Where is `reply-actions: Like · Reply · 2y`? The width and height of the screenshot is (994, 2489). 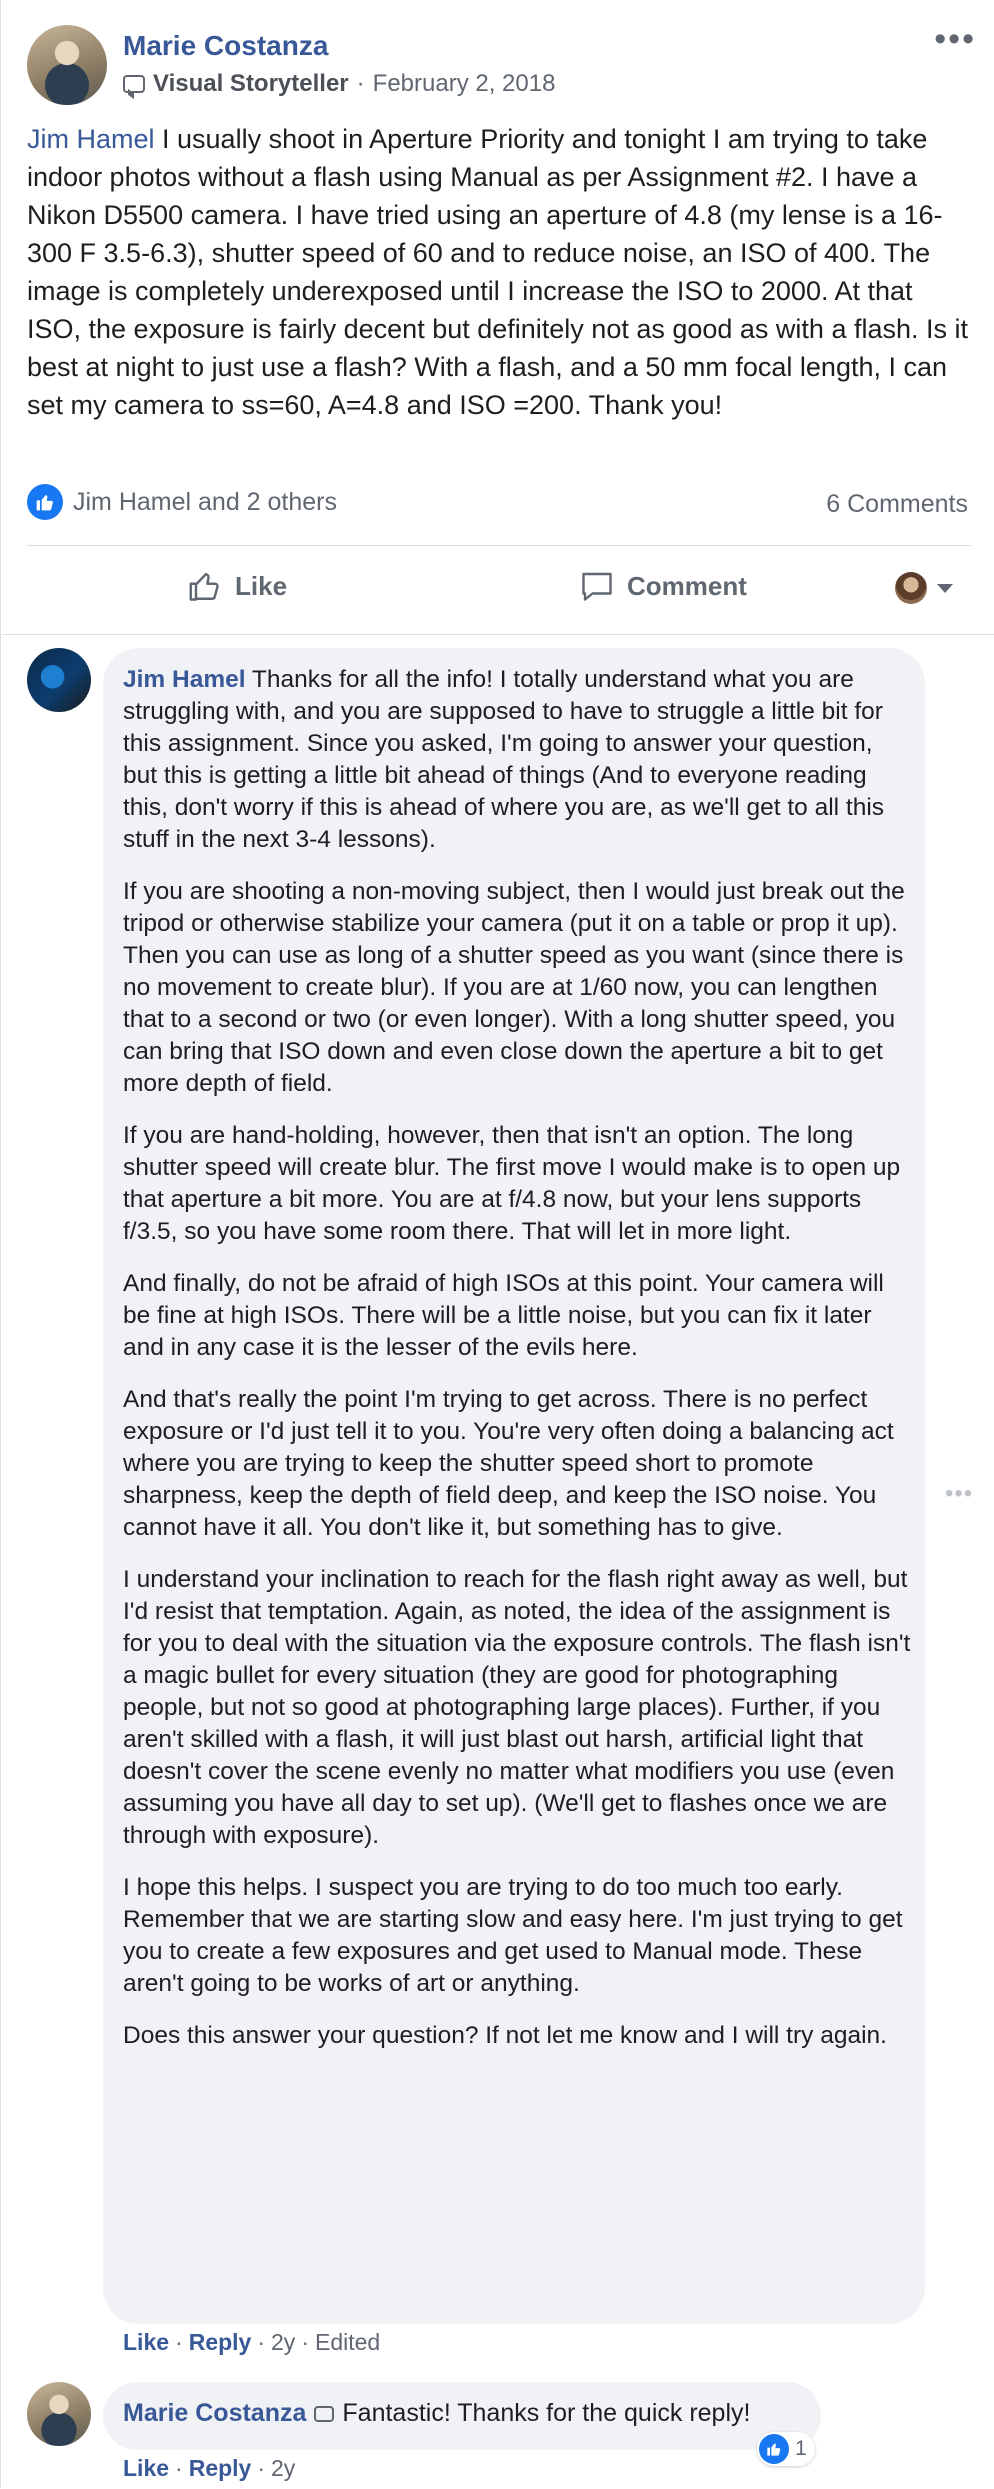
reply-actions: Like · Reply · 2y is located at coordinates (209, 2468).